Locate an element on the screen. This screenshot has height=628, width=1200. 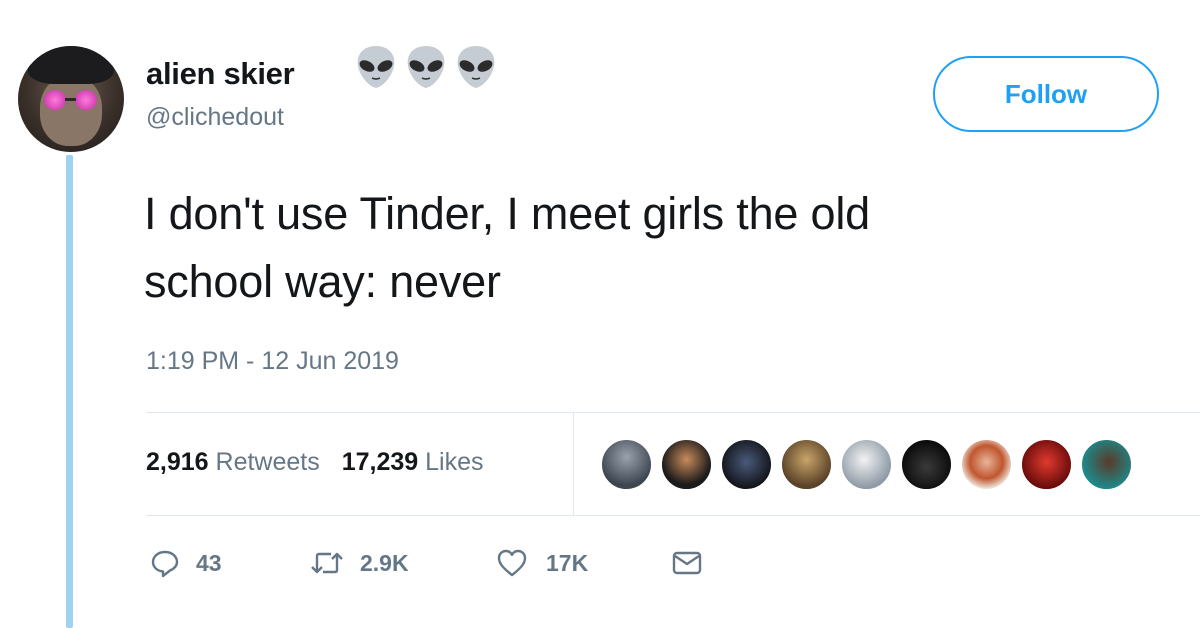
tweet-stats: 2,916 Retweets 17,239 Likes is located at coordinates (315, 462).